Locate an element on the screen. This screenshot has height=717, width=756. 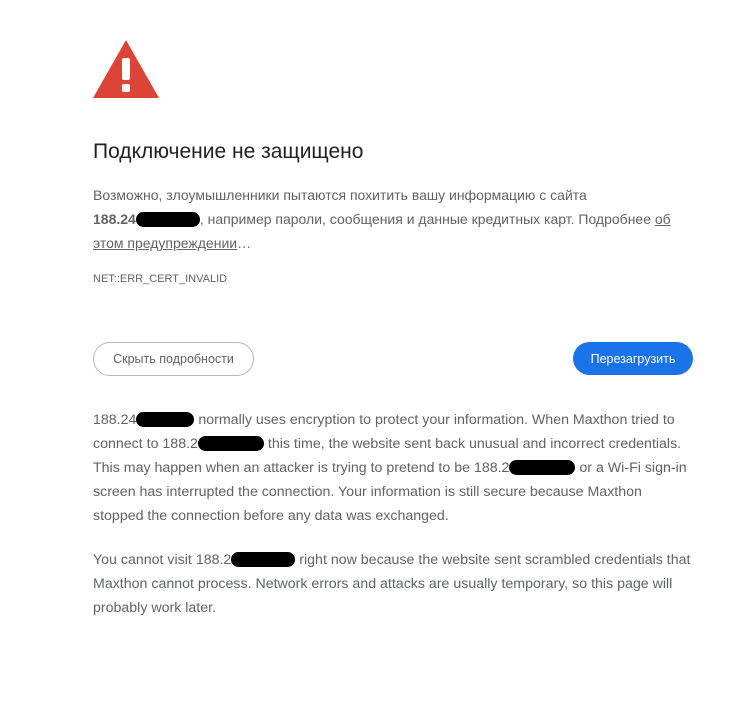
hide-details-button: Скрыть подробности is located at coordinates (173, 359).